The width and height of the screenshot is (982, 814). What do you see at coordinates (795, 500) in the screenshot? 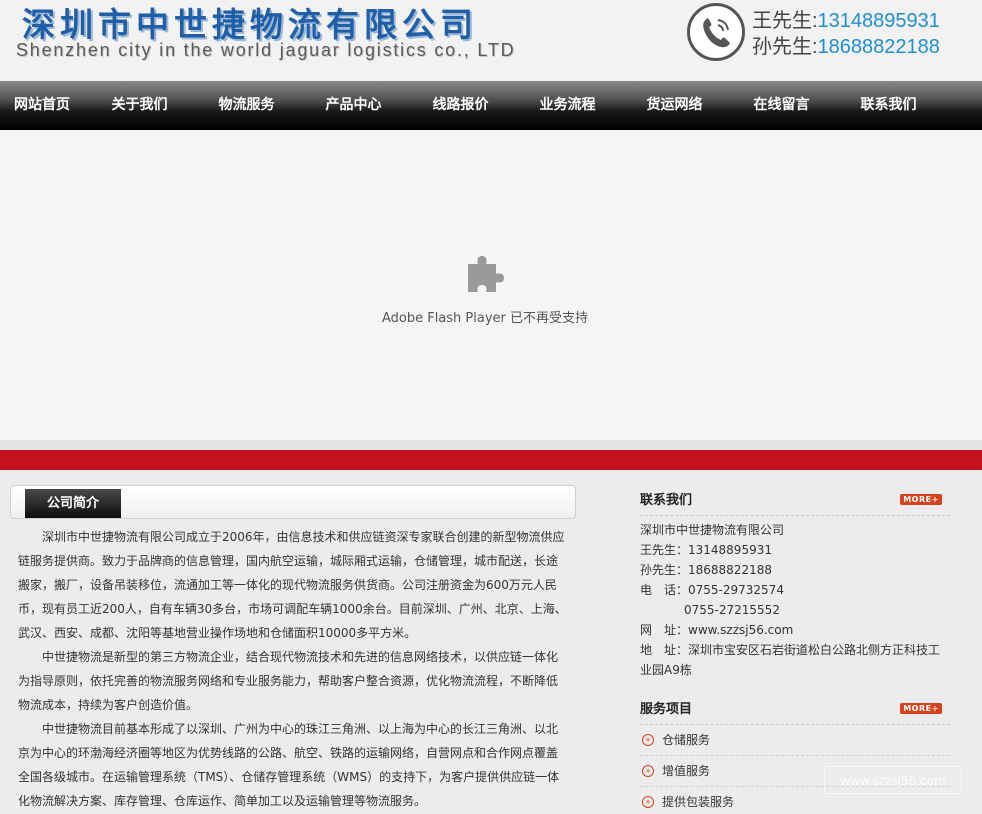
I see `contact-header: 联系我们 MORE+` at bounding box center [795, 500].